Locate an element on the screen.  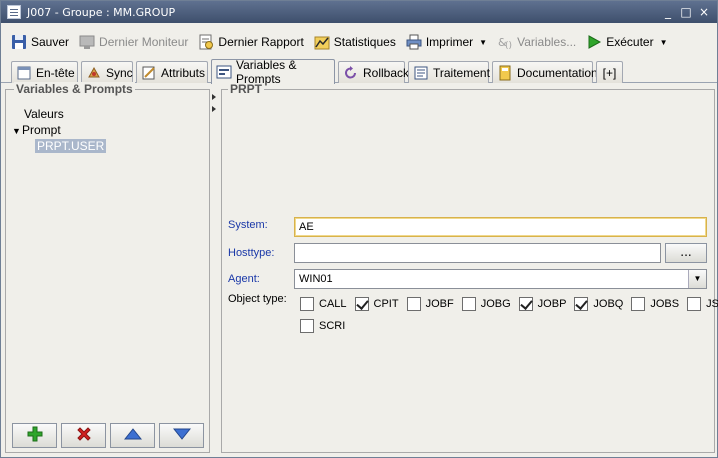
object-type-option: JOBG is located at coordinates (486, 304).